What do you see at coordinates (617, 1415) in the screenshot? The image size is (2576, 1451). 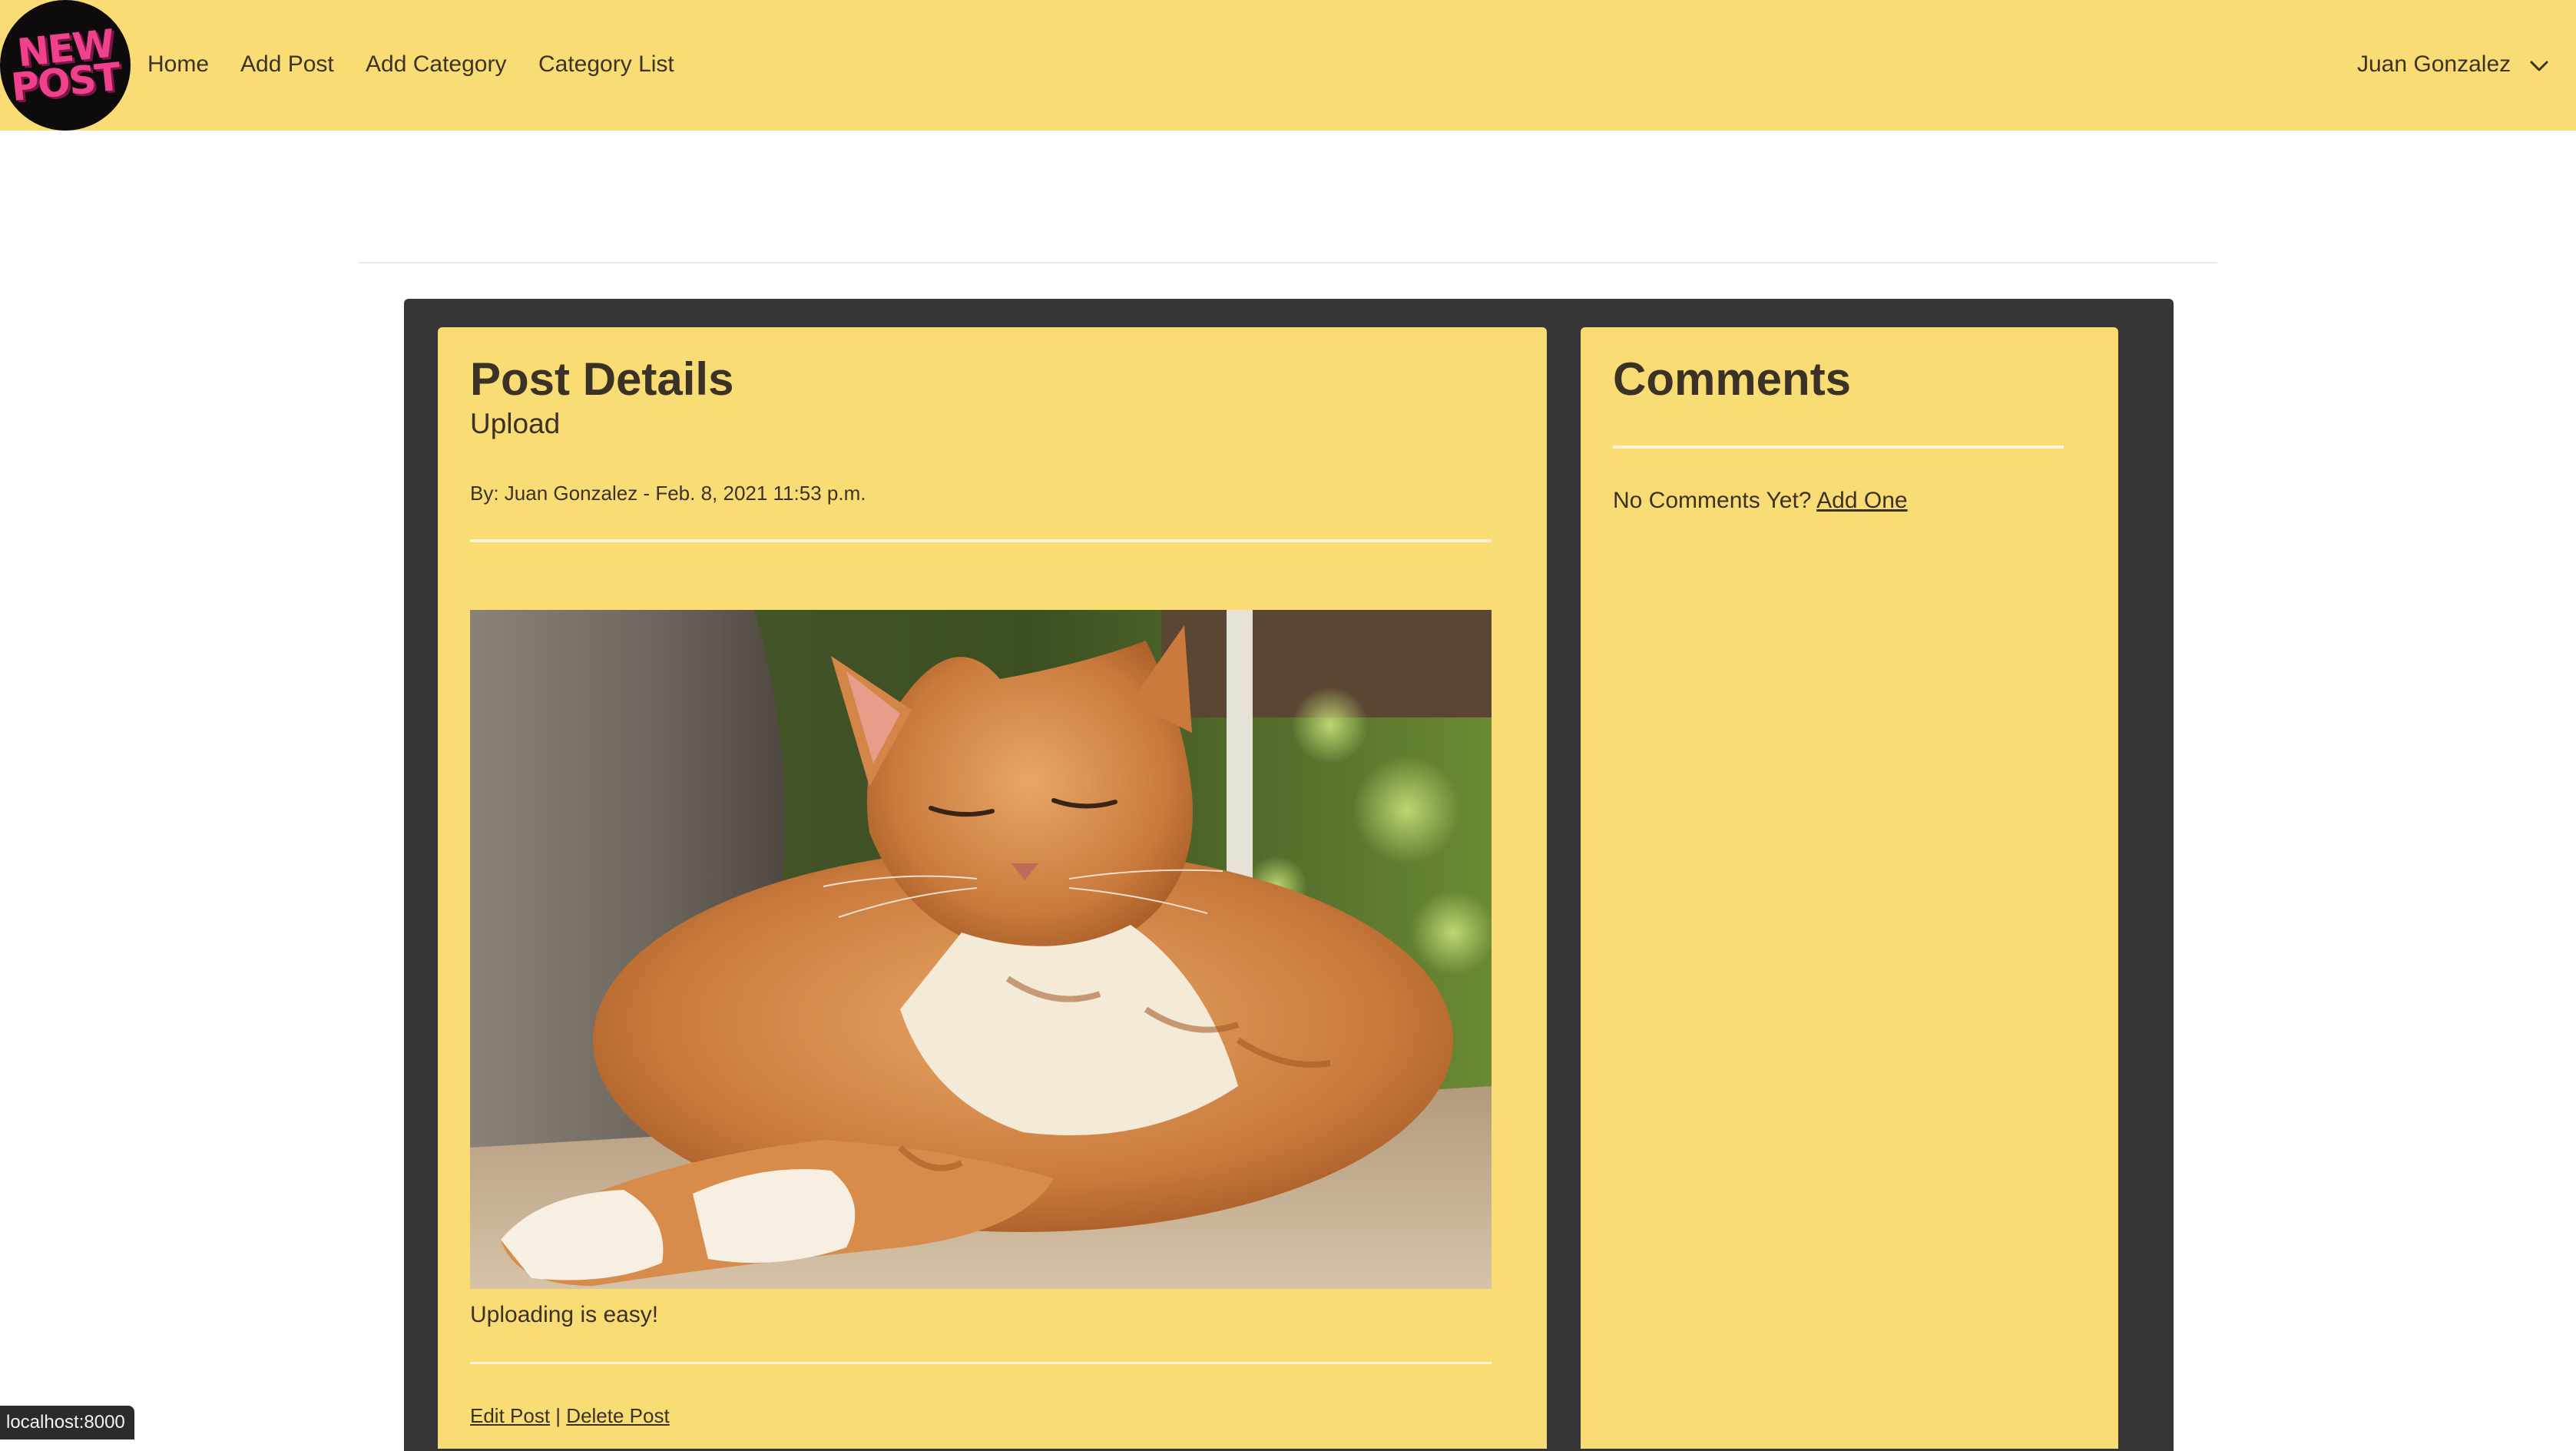 I see `delete-post-link: Delete Post` at bounding box center [617, 1415].